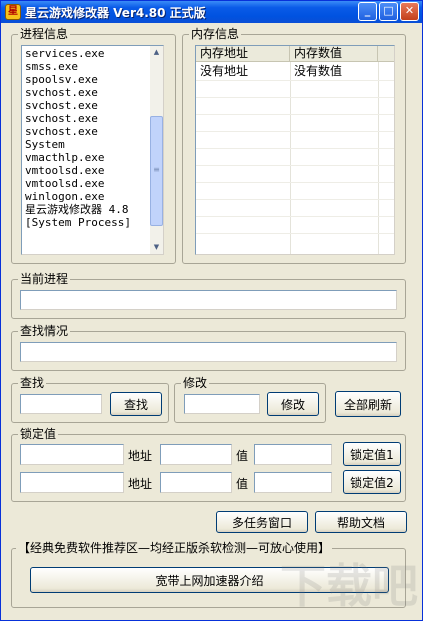 This screenshot has width=423, height=621. I want to click on search-button: 查找, so click(136, 404).